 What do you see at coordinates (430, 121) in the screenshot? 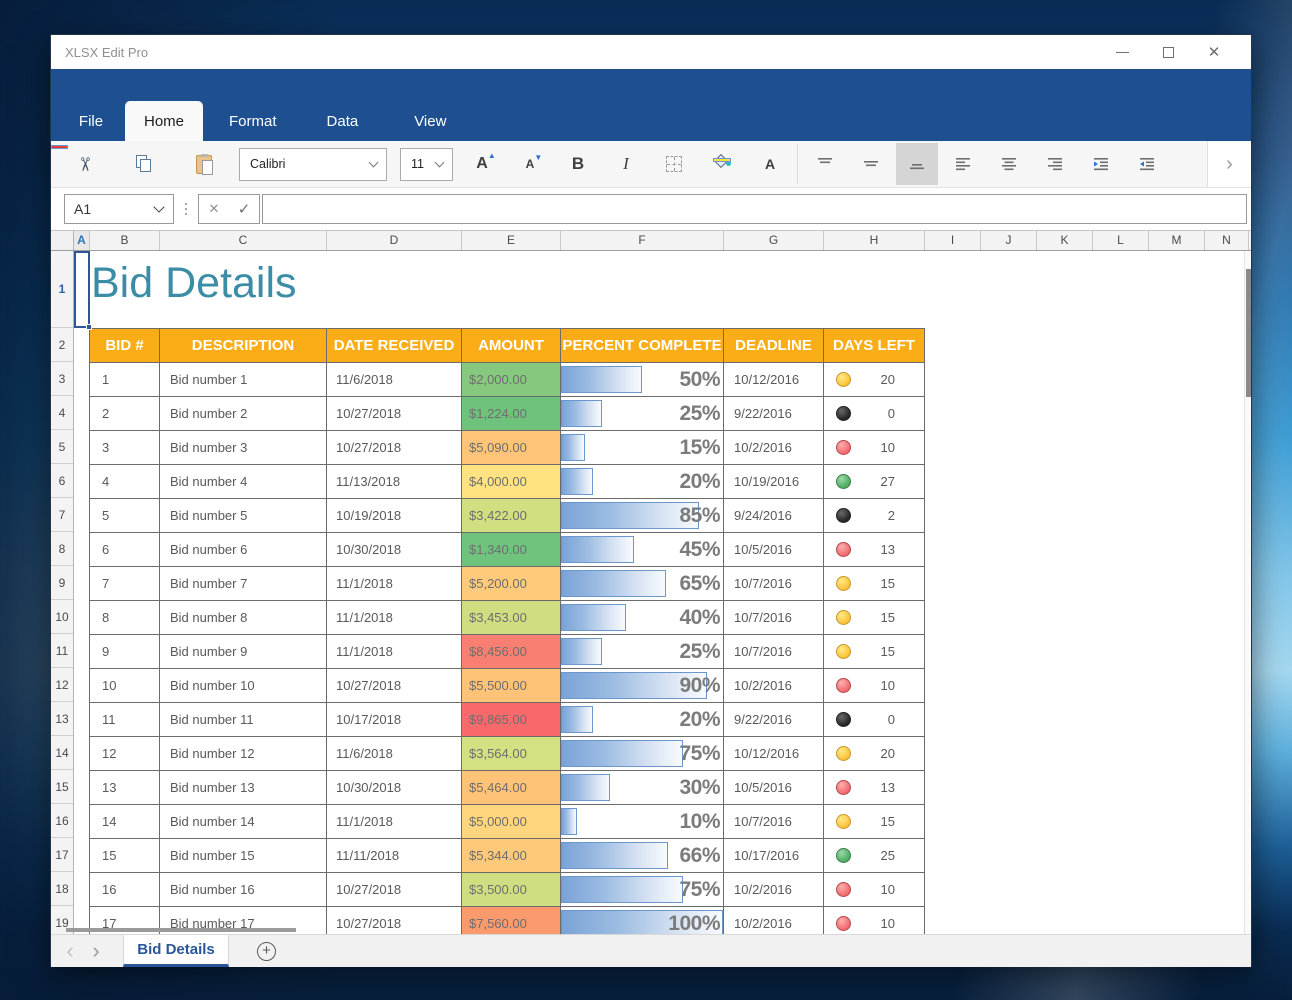
I see `tab-view: View` at bounding box center [430, 121].